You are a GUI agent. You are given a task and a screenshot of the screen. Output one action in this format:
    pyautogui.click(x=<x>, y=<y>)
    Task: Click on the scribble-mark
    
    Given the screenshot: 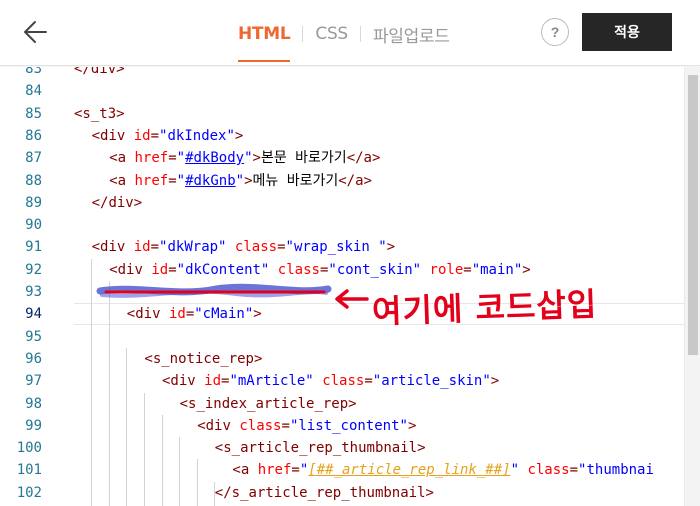 What is the action you would take?
    pyautogui.click(x=214, y=290)
    